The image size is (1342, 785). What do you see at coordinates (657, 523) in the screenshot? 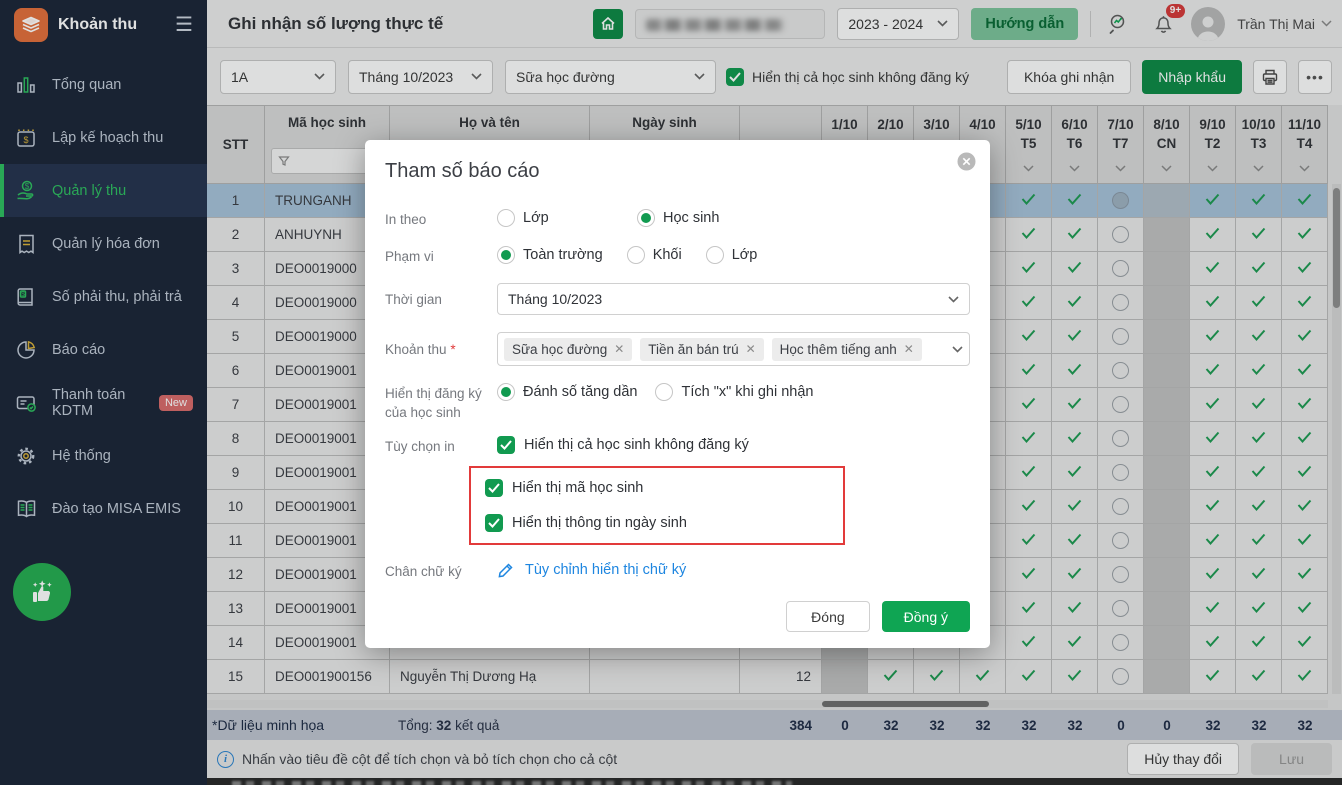
I see `highlighted-option-1: Hiển thị thông tin ngày sinh` at bounding box center [657, 523].